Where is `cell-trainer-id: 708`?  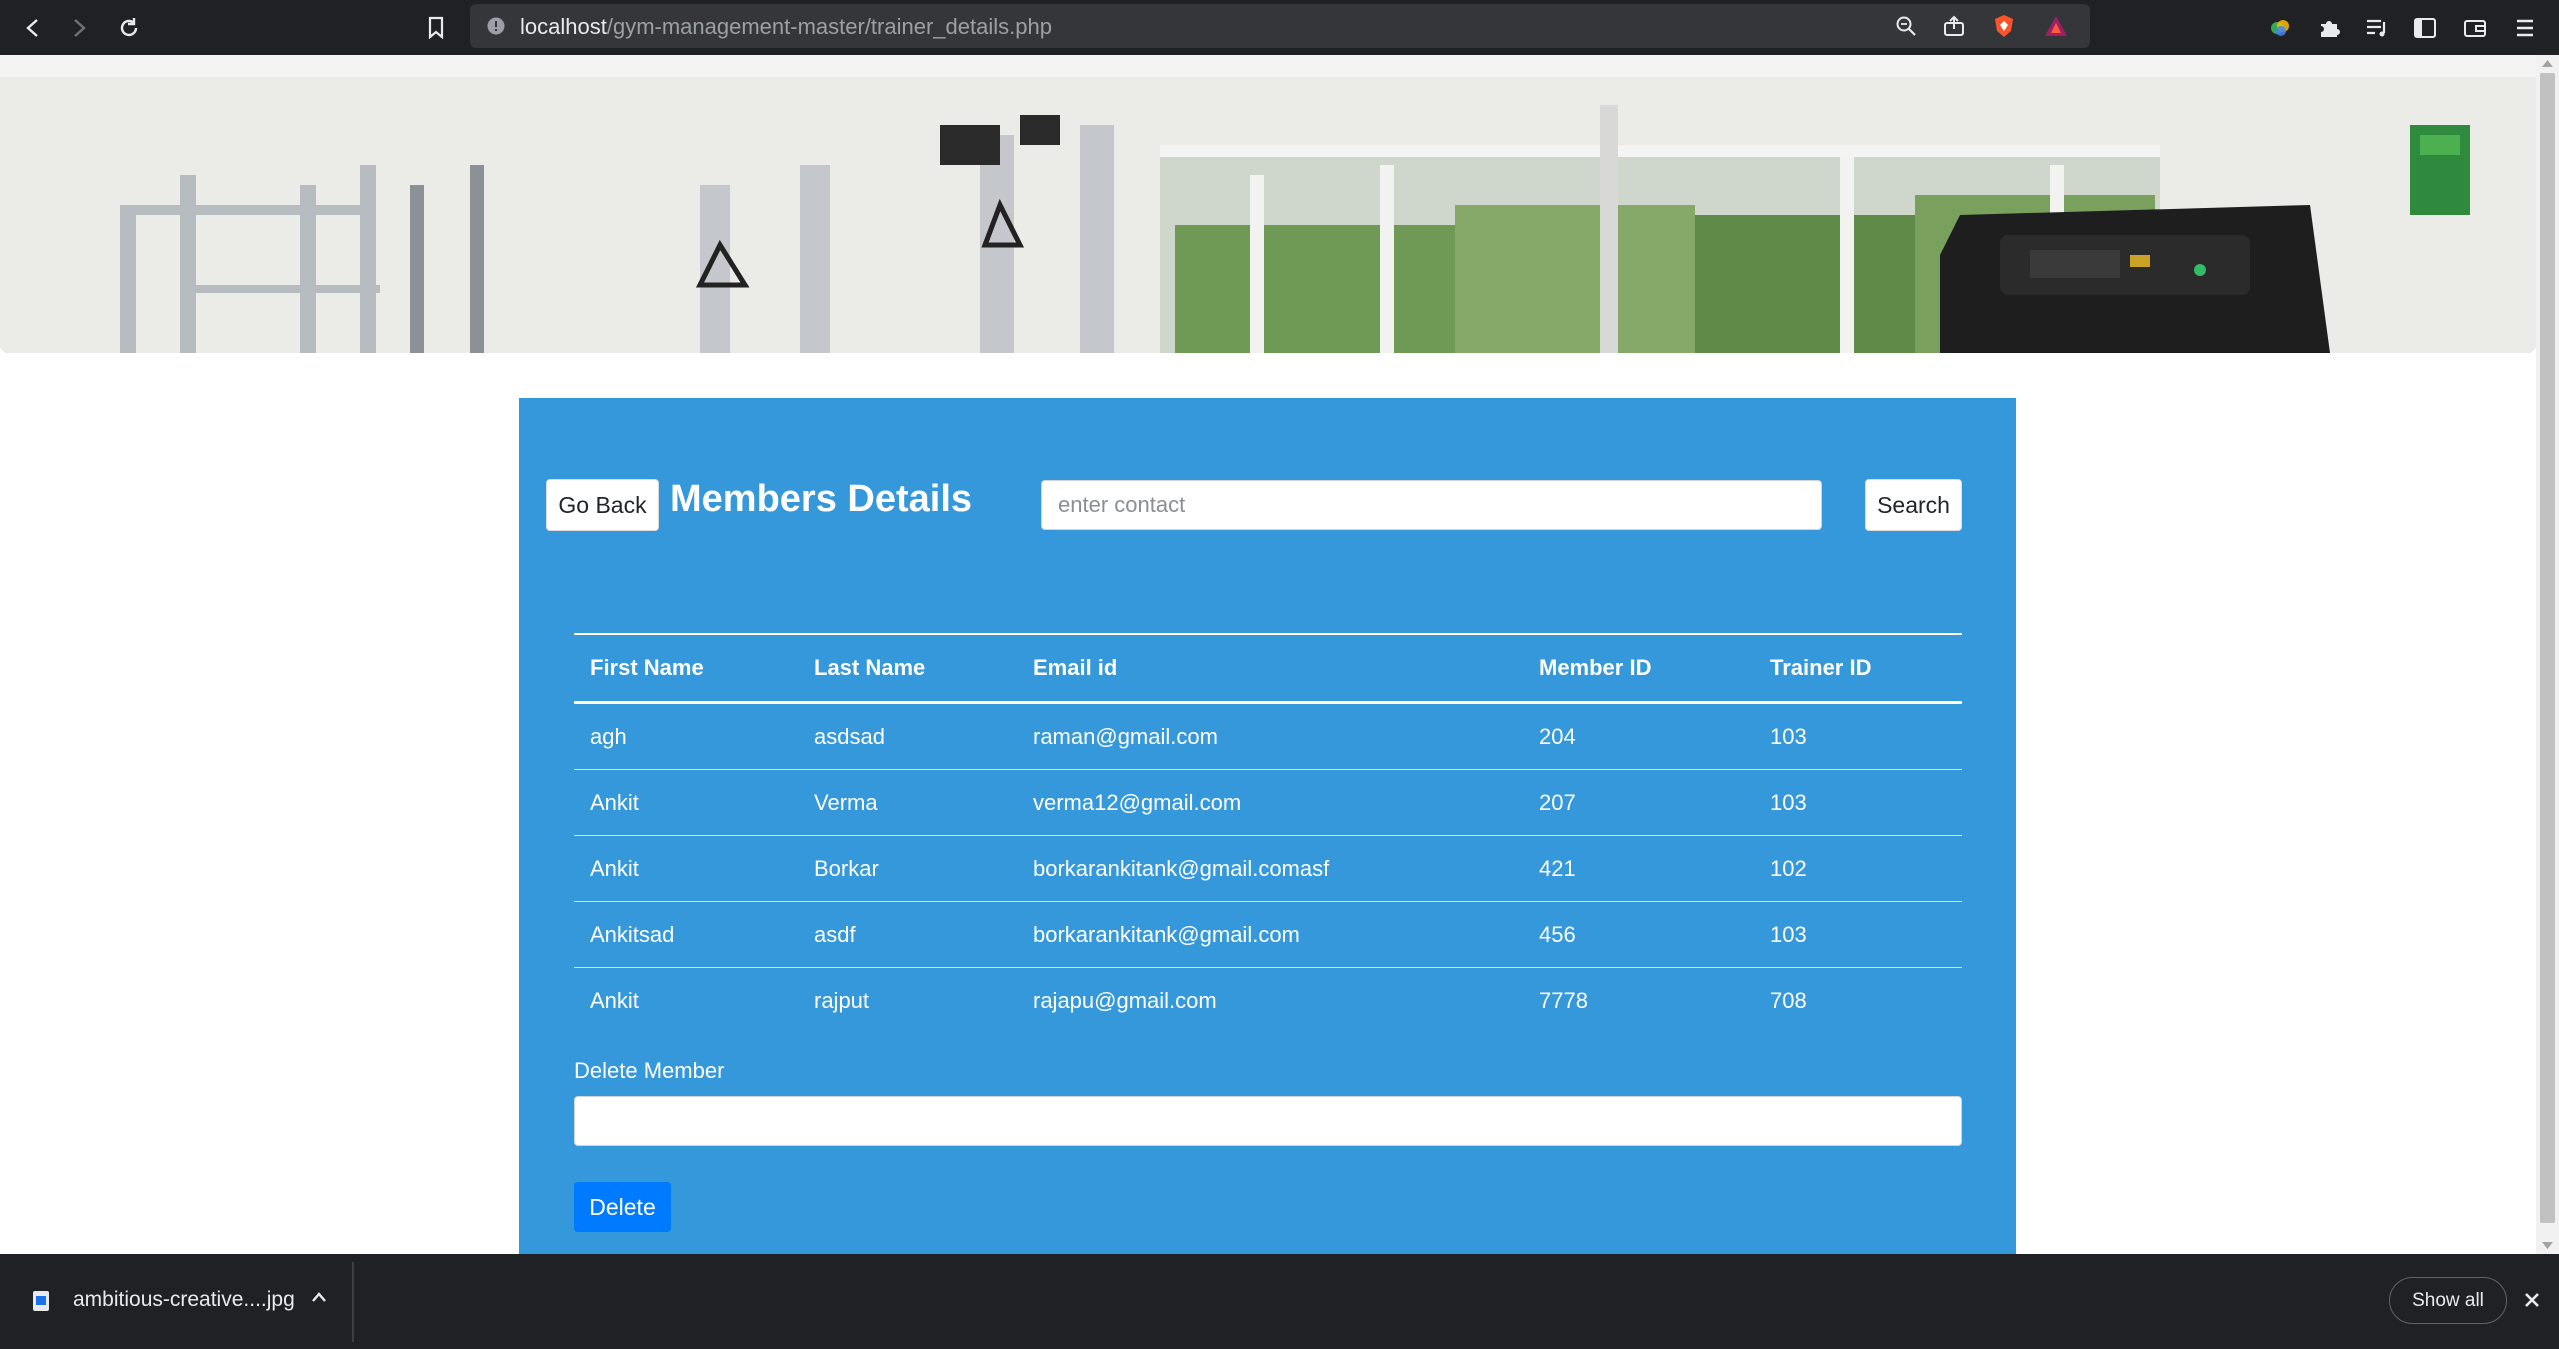
cell-trainer-id: 708 is located at coordinates (1788, 1000).